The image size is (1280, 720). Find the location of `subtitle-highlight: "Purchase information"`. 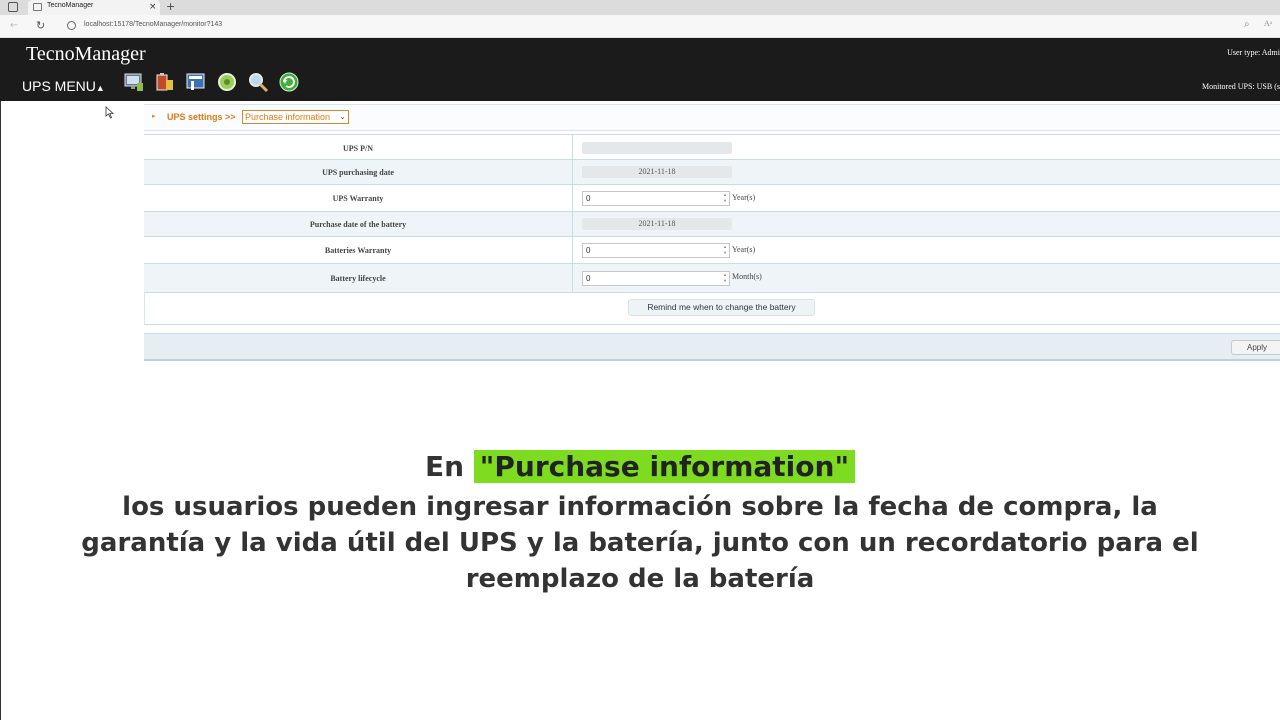

subtitle-highlight: "Purchase information" is located at coordinates (664, 466).